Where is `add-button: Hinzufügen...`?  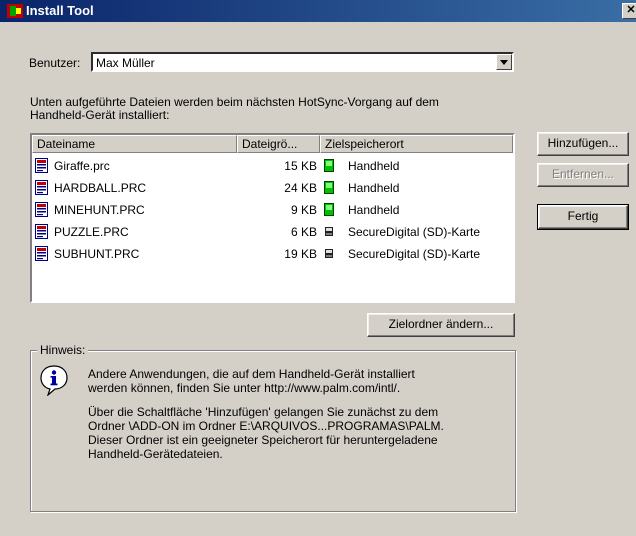
add-button: Hinzufügen... is located at coordinates (583, 144).